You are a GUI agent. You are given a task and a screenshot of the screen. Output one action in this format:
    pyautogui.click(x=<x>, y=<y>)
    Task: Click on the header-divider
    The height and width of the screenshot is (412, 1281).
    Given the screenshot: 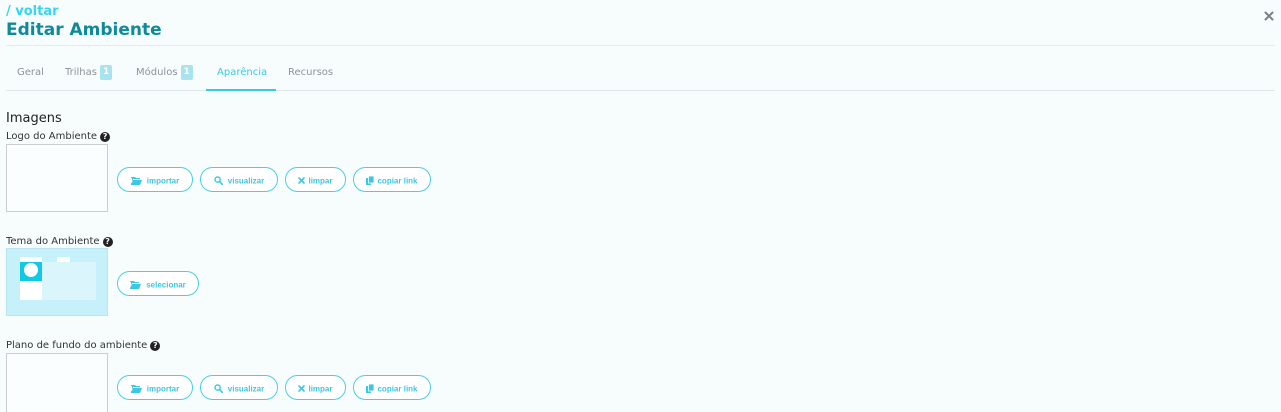 What is the action you would take?
    pyautogui.click(x=640, y=45)
    